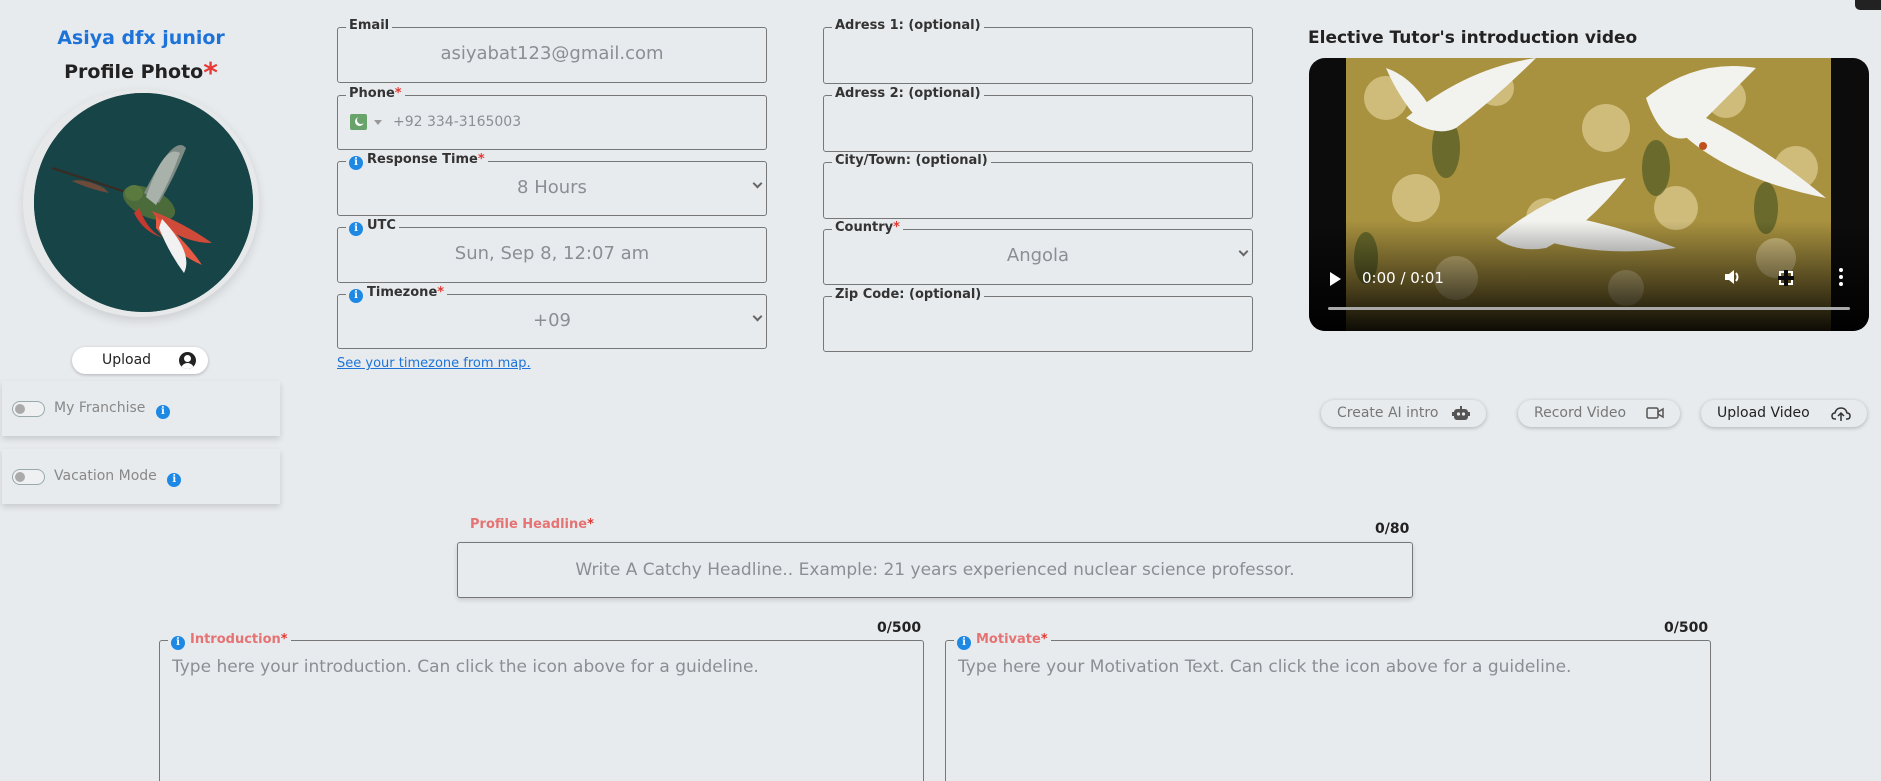 Image resolution: width=1881 pixels, height=781 pixels. Describe the element at coordinates (1038, 119) in the screenshot. I see `address2-field: Adress 2: (optional)` at that location.